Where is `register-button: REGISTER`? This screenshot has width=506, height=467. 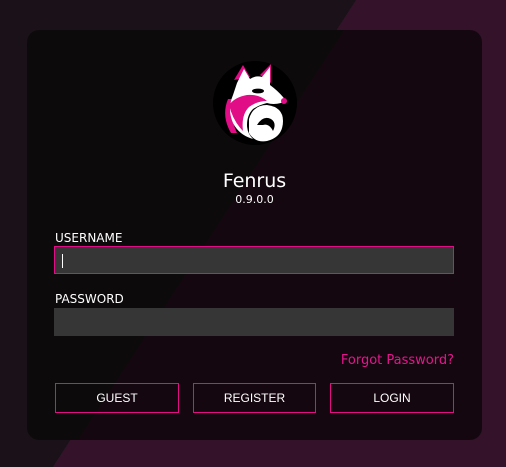
register-button: REGISTER is located at coordinates (254, 398).